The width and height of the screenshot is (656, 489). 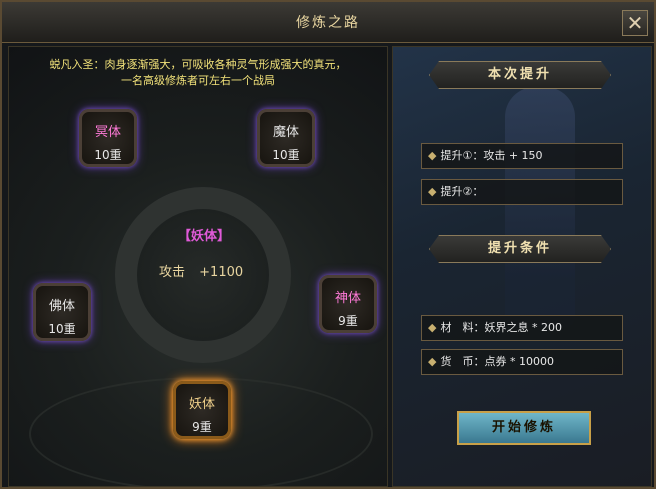 I want to click on body-node-name: 佛体, so click(x=61, y=306).